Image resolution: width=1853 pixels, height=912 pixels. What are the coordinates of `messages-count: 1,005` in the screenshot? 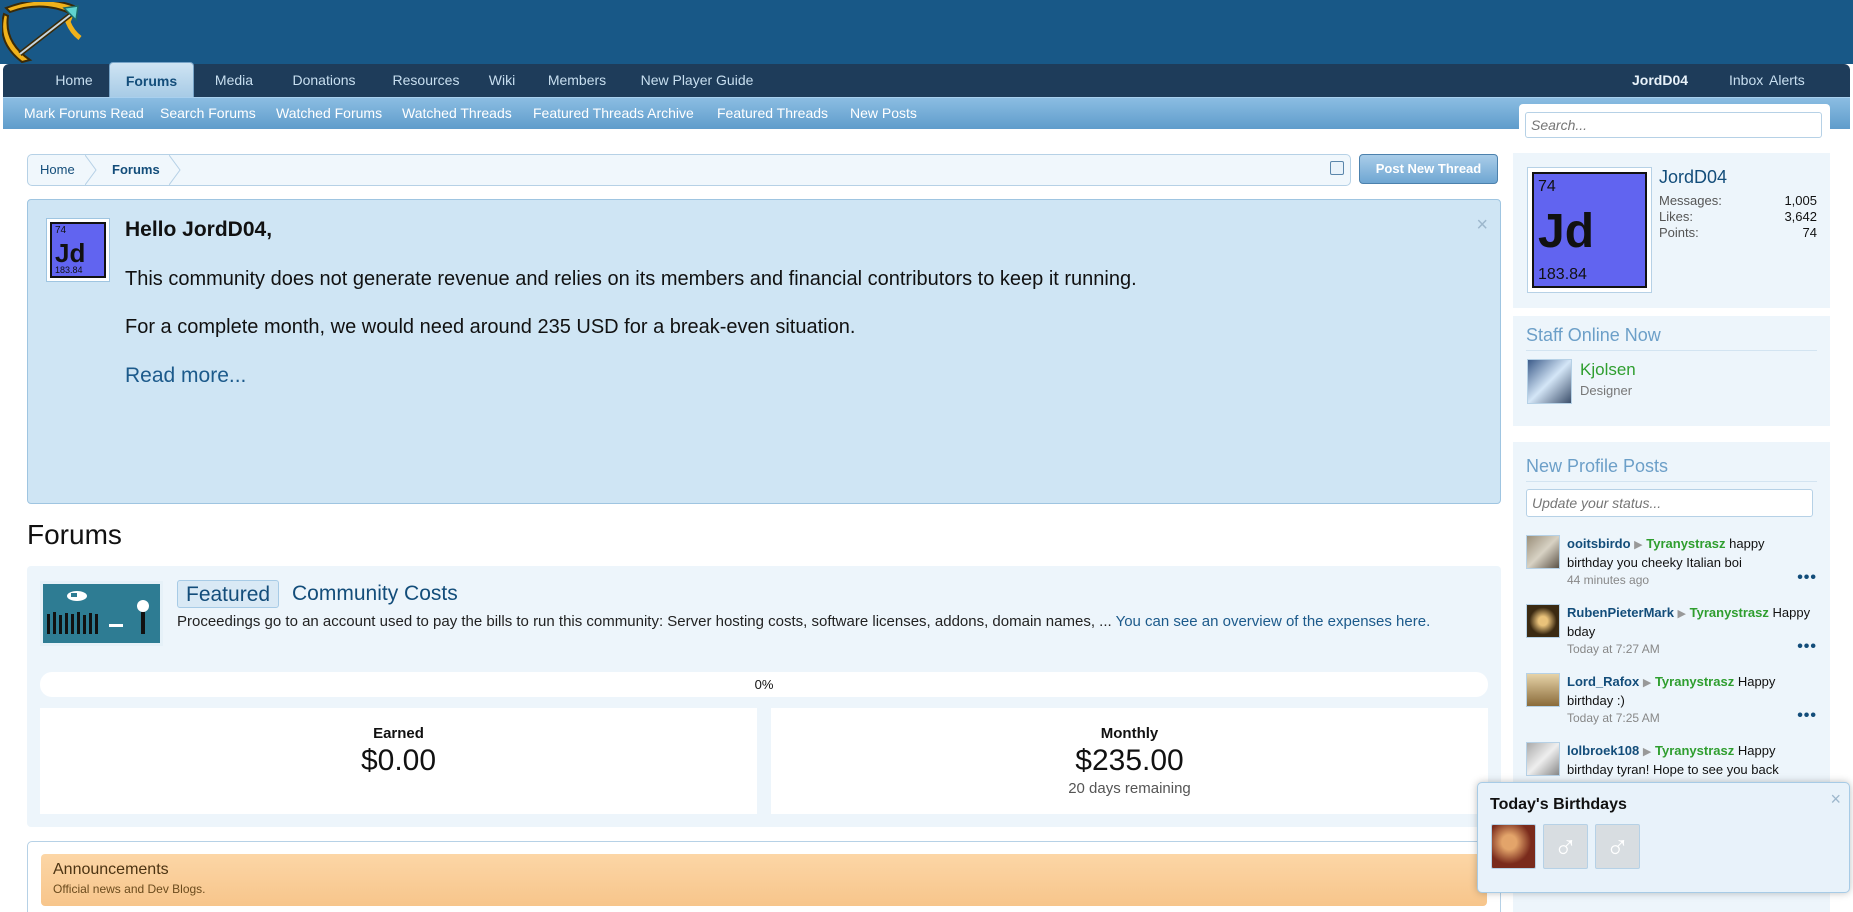 It's located at (1800, 200).